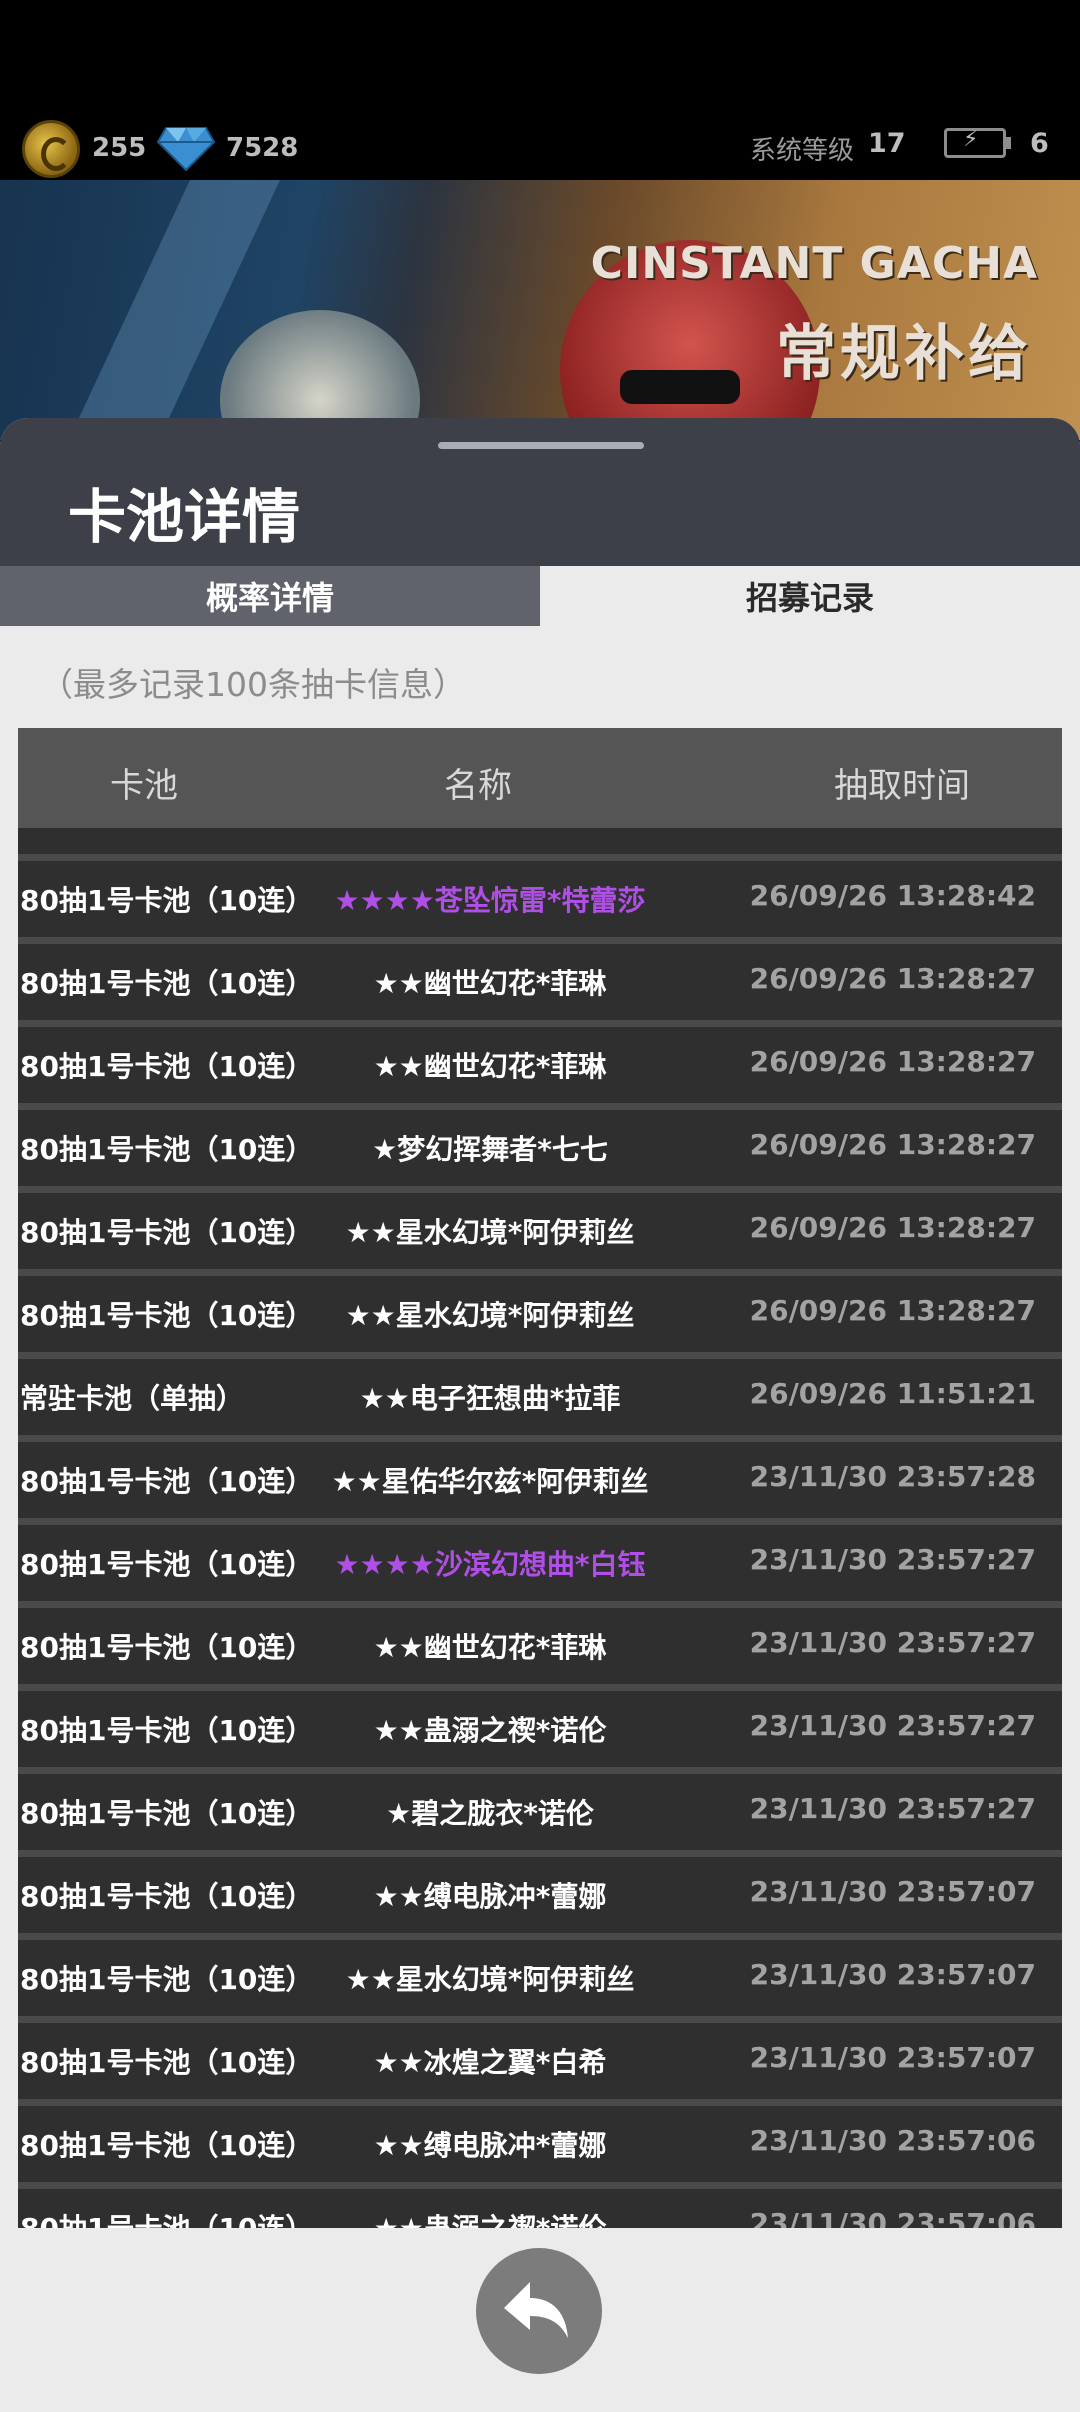 The height and width of the screenshot is (2412, 1080). What do you see at coordinates (490, 1564) in the screenshot?
I see `row-character-name: ★★★★沙滨幻想曲*白钰` at bounding box center [490, 1564].